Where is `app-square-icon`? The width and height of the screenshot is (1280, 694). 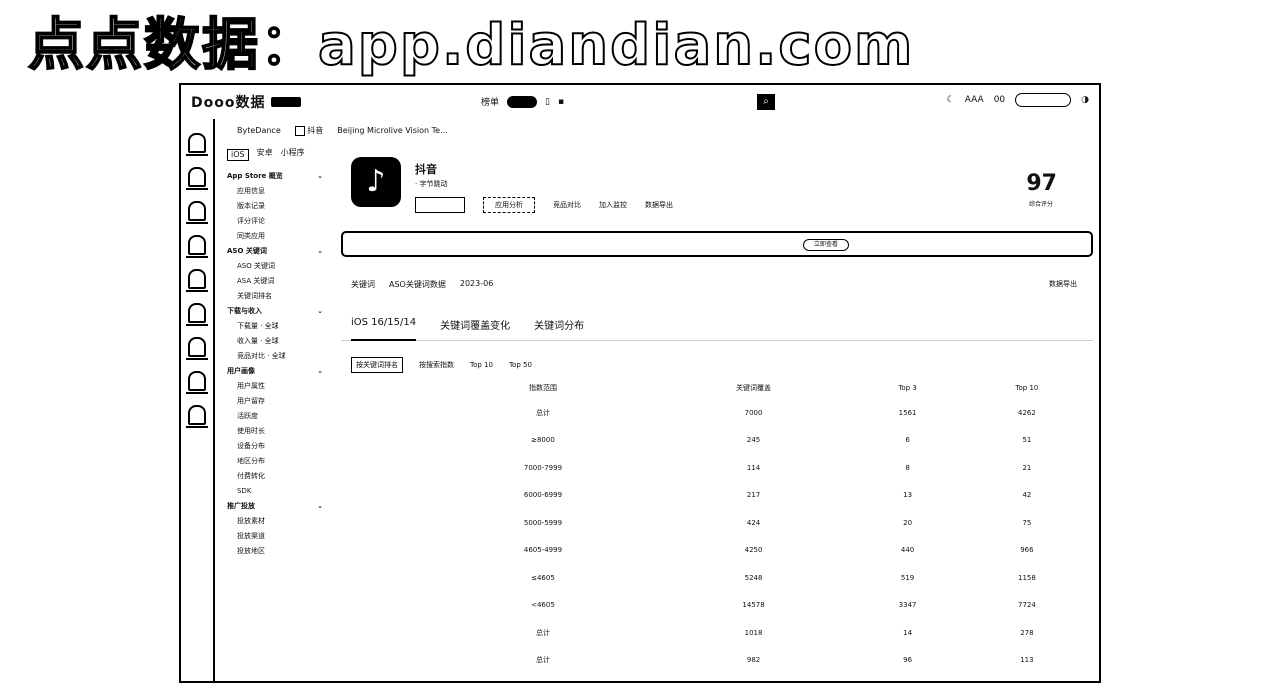
app-square-icon is located at coordinates (299, 130).